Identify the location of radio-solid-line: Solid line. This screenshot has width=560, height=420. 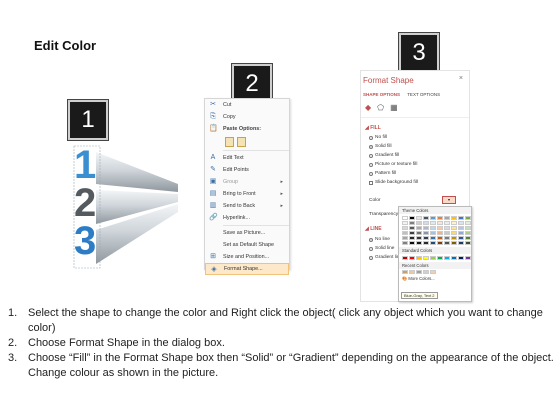
(381, 248).